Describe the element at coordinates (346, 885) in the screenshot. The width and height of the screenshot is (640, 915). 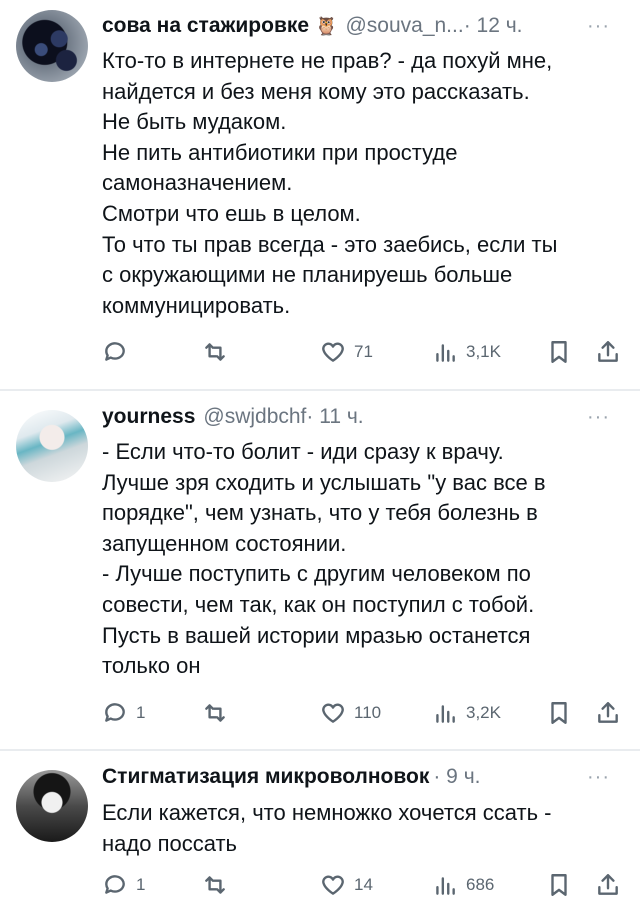
I see `like-button: 14` at that location.